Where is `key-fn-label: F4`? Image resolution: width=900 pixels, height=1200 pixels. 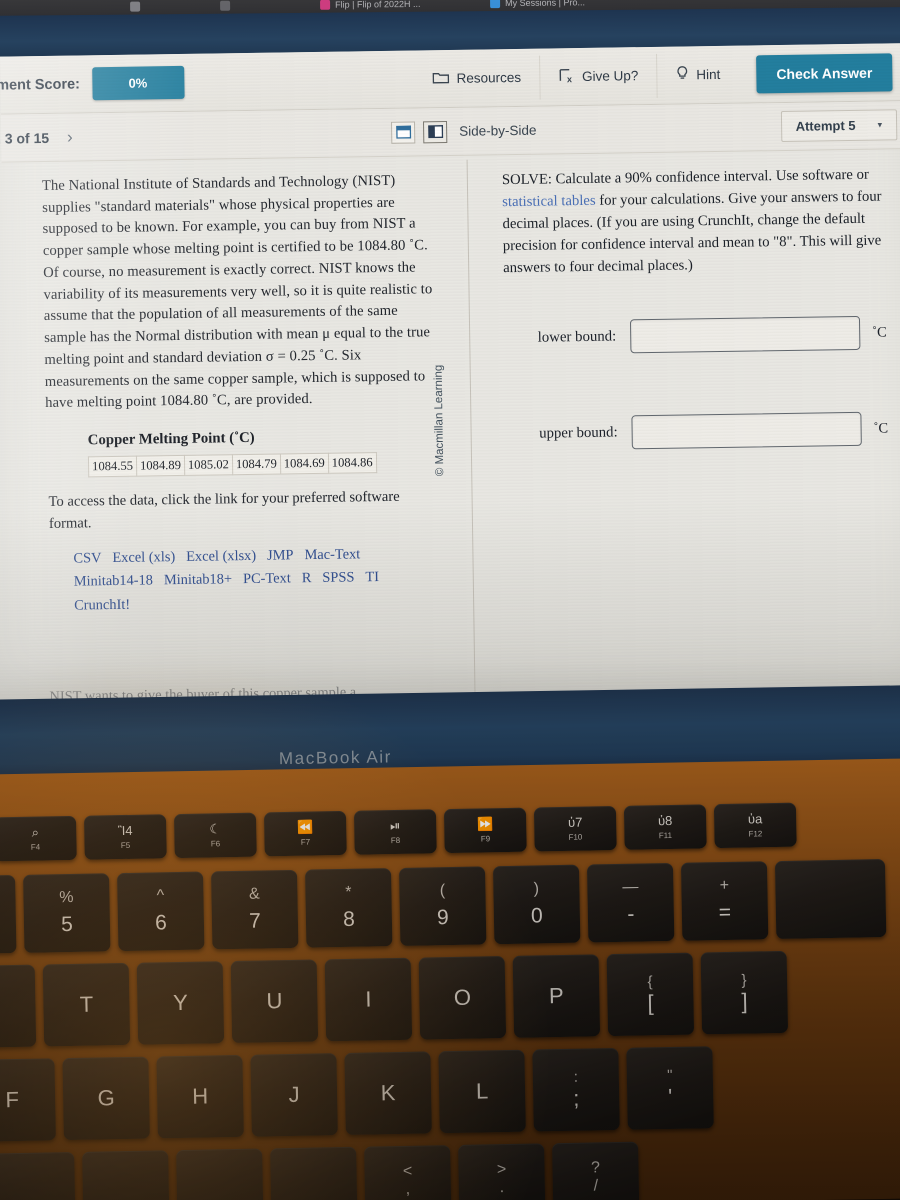
key-fn-label: F4 is located at coordinates (35, 847).